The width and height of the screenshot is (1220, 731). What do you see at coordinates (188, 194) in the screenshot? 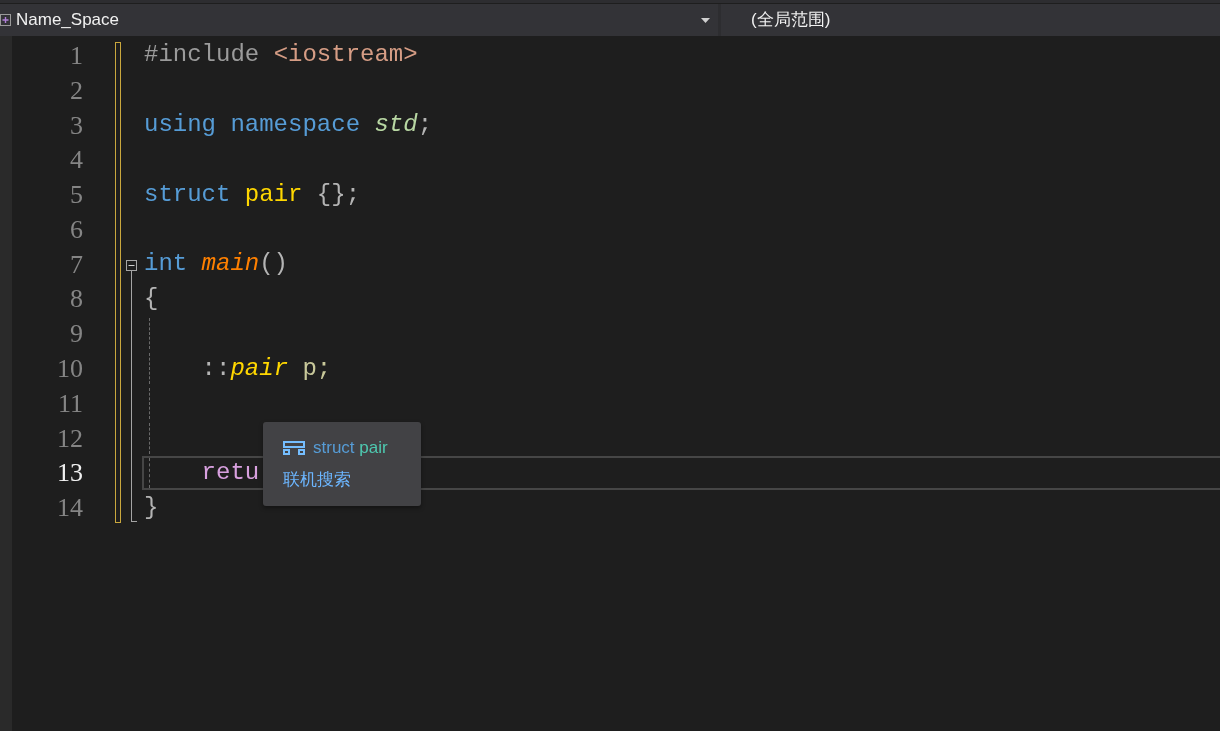
I see `code-text: struct` at bounding box center [188, 194].